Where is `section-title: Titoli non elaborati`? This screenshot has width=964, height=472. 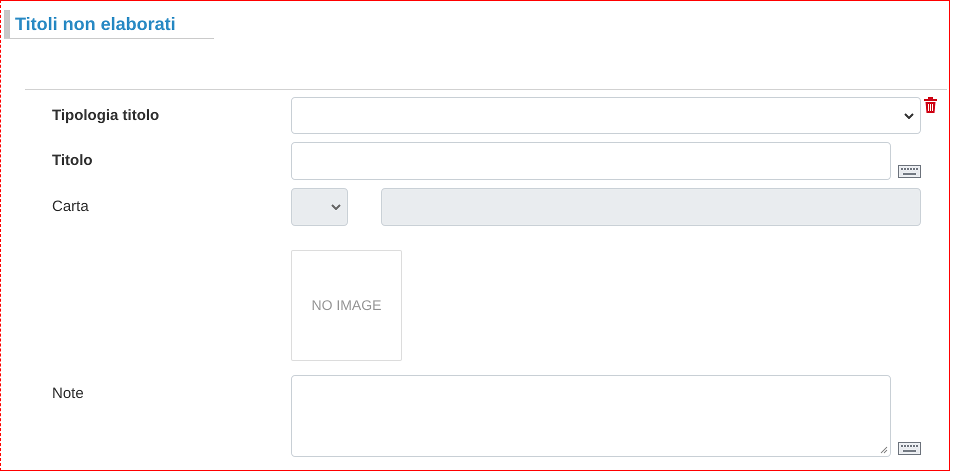
section-title: Titoli non elaborati is located at coordinates (95, 24).